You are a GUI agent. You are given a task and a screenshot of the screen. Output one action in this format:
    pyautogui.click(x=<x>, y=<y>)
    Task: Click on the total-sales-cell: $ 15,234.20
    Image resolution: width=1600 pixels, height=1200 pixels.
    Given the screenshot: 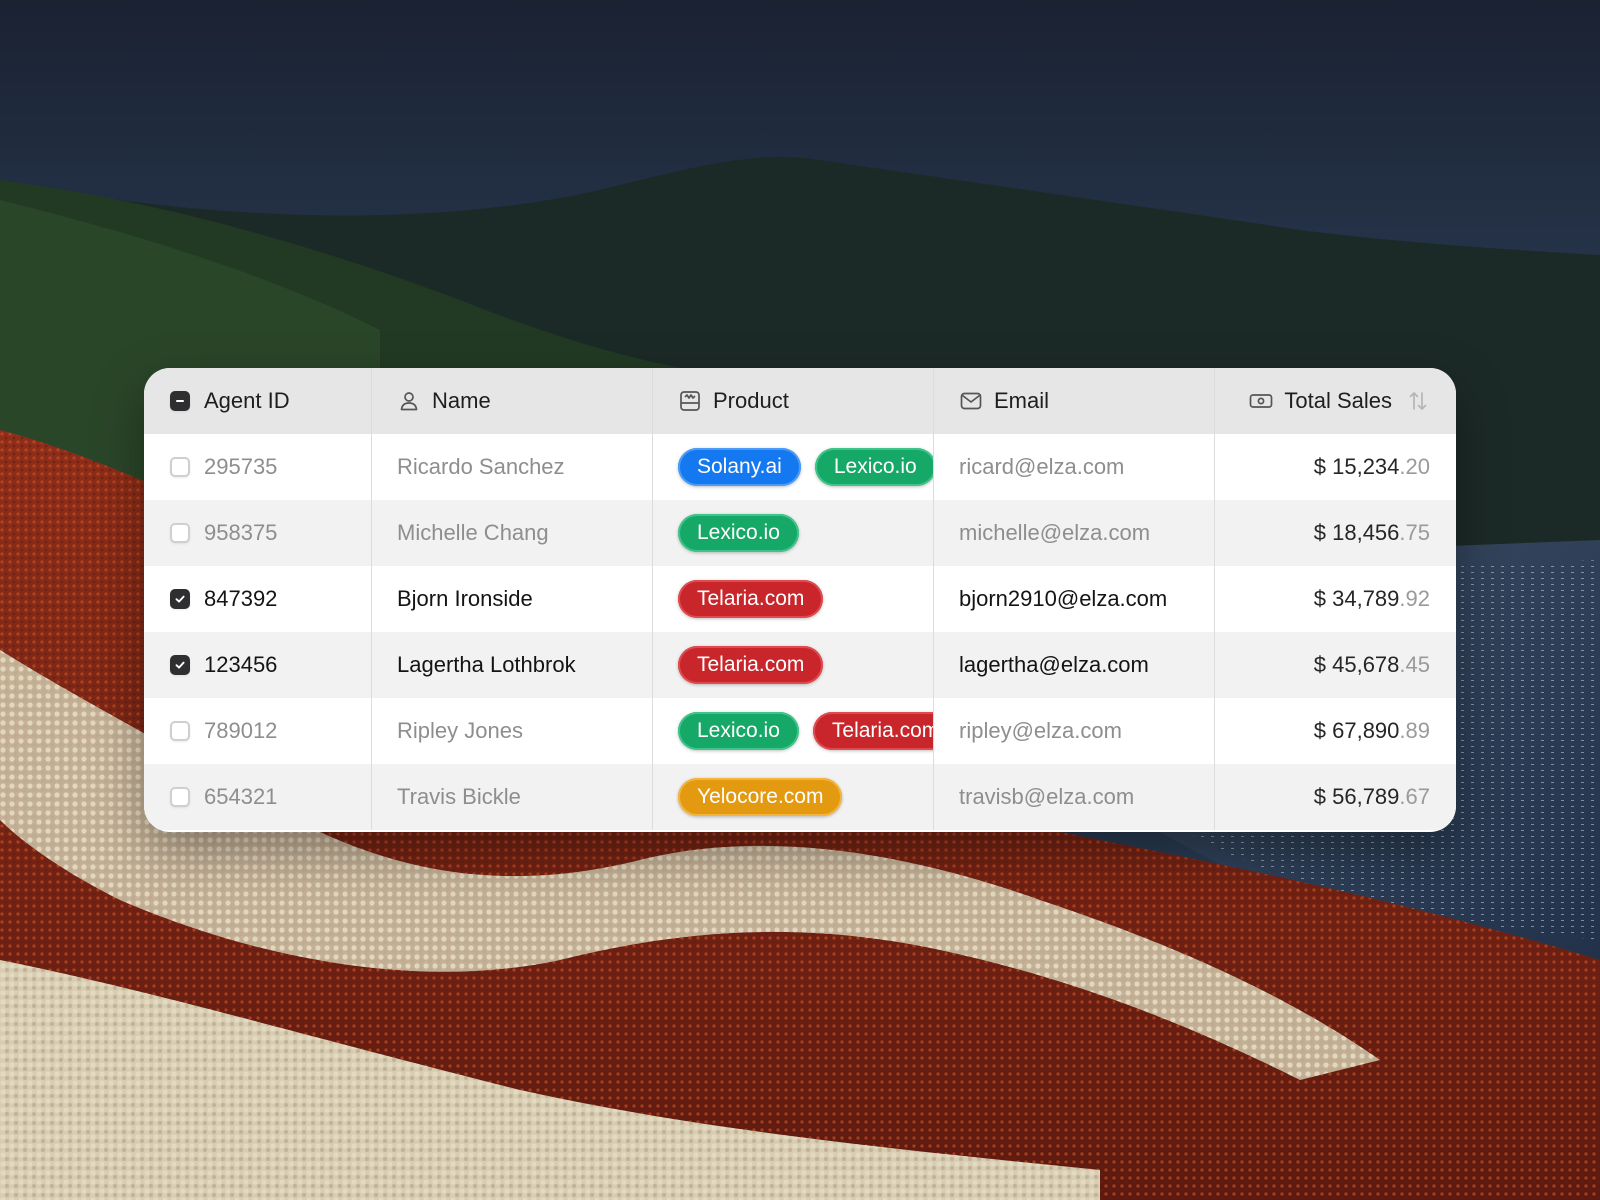 What is the action you would take?
    pyautogui.click(x=1335, y=467)
    